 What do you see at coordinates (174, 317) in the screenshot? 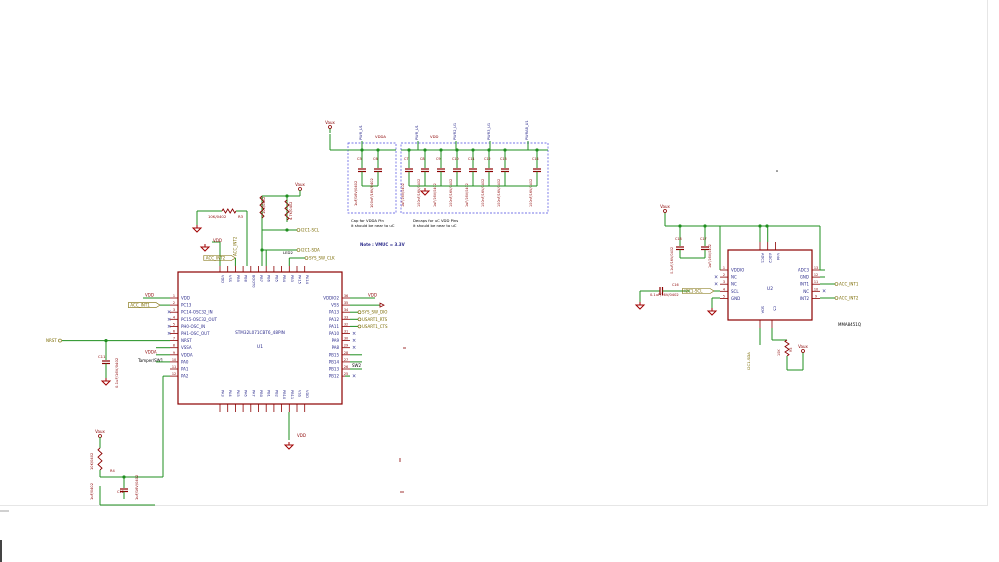
I see `u1-pin-number: 4` at bounding box center [174, 317].